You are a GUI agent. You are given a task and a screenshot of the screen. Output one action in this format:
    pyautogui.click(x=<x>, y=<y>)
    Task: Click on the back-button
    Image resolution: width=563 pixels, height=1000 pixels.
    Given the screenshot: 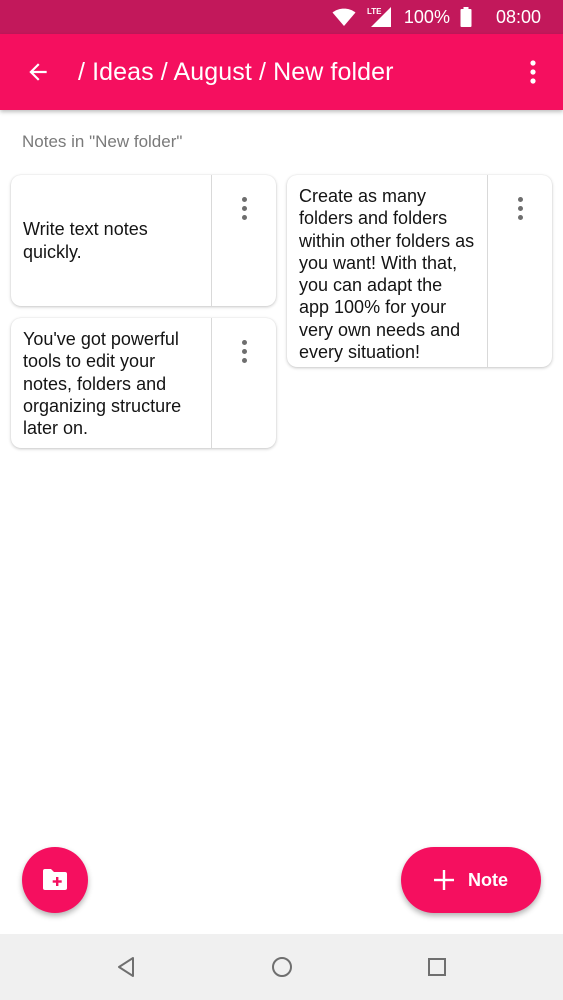 What is the action you would take?
    pyautogui.click(x=38, y=72)
    